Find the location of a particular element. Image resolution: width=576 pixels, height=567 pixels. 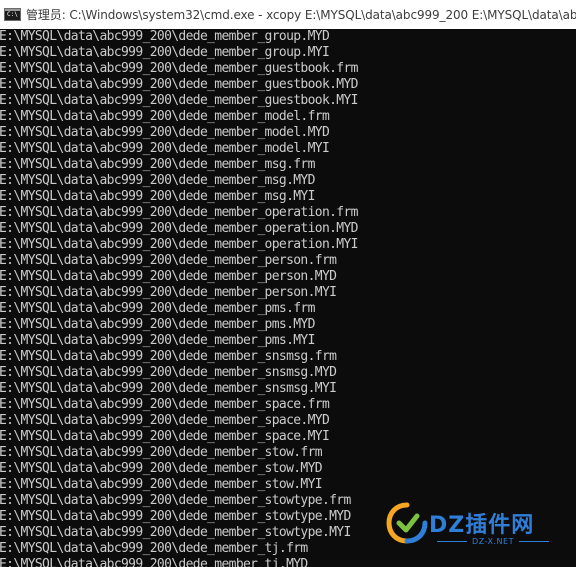

dz-watermark: DZ插件网 DZ-X.NET is located at coordinates (473, 526).